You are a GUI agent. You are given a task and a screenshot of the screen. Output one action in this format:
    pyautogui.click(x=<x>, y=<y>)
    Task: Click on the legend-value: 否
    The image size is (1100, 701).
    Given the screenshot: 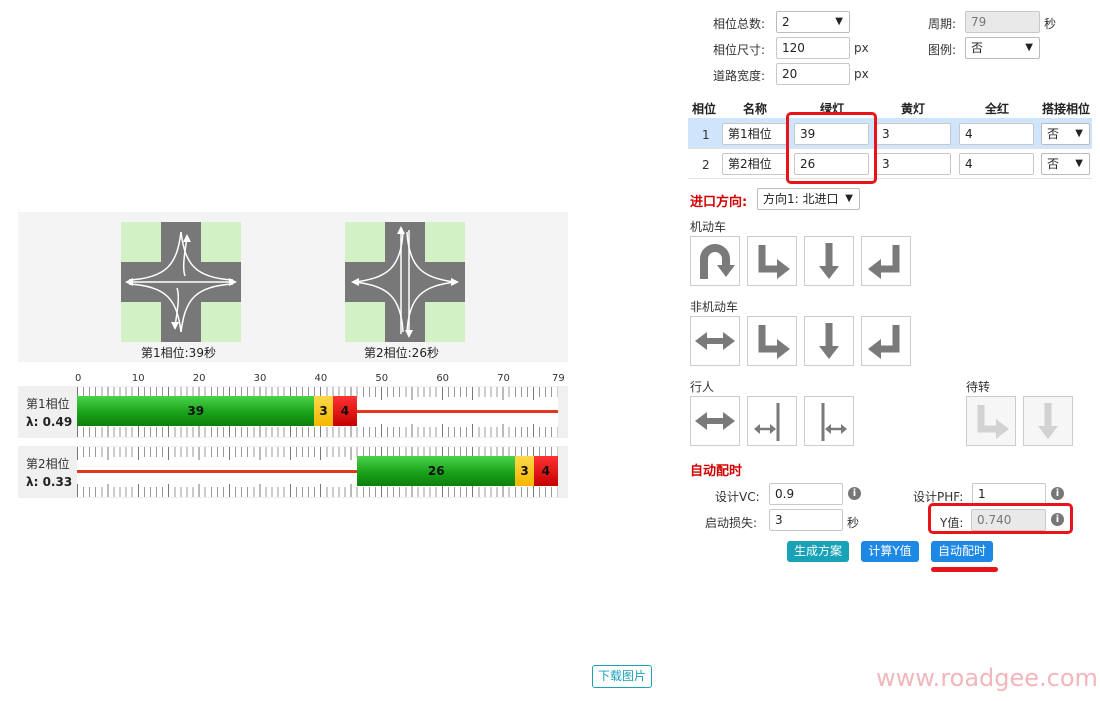 What is the action you would take?
    pyautogui.click(x=977, y=48)
    